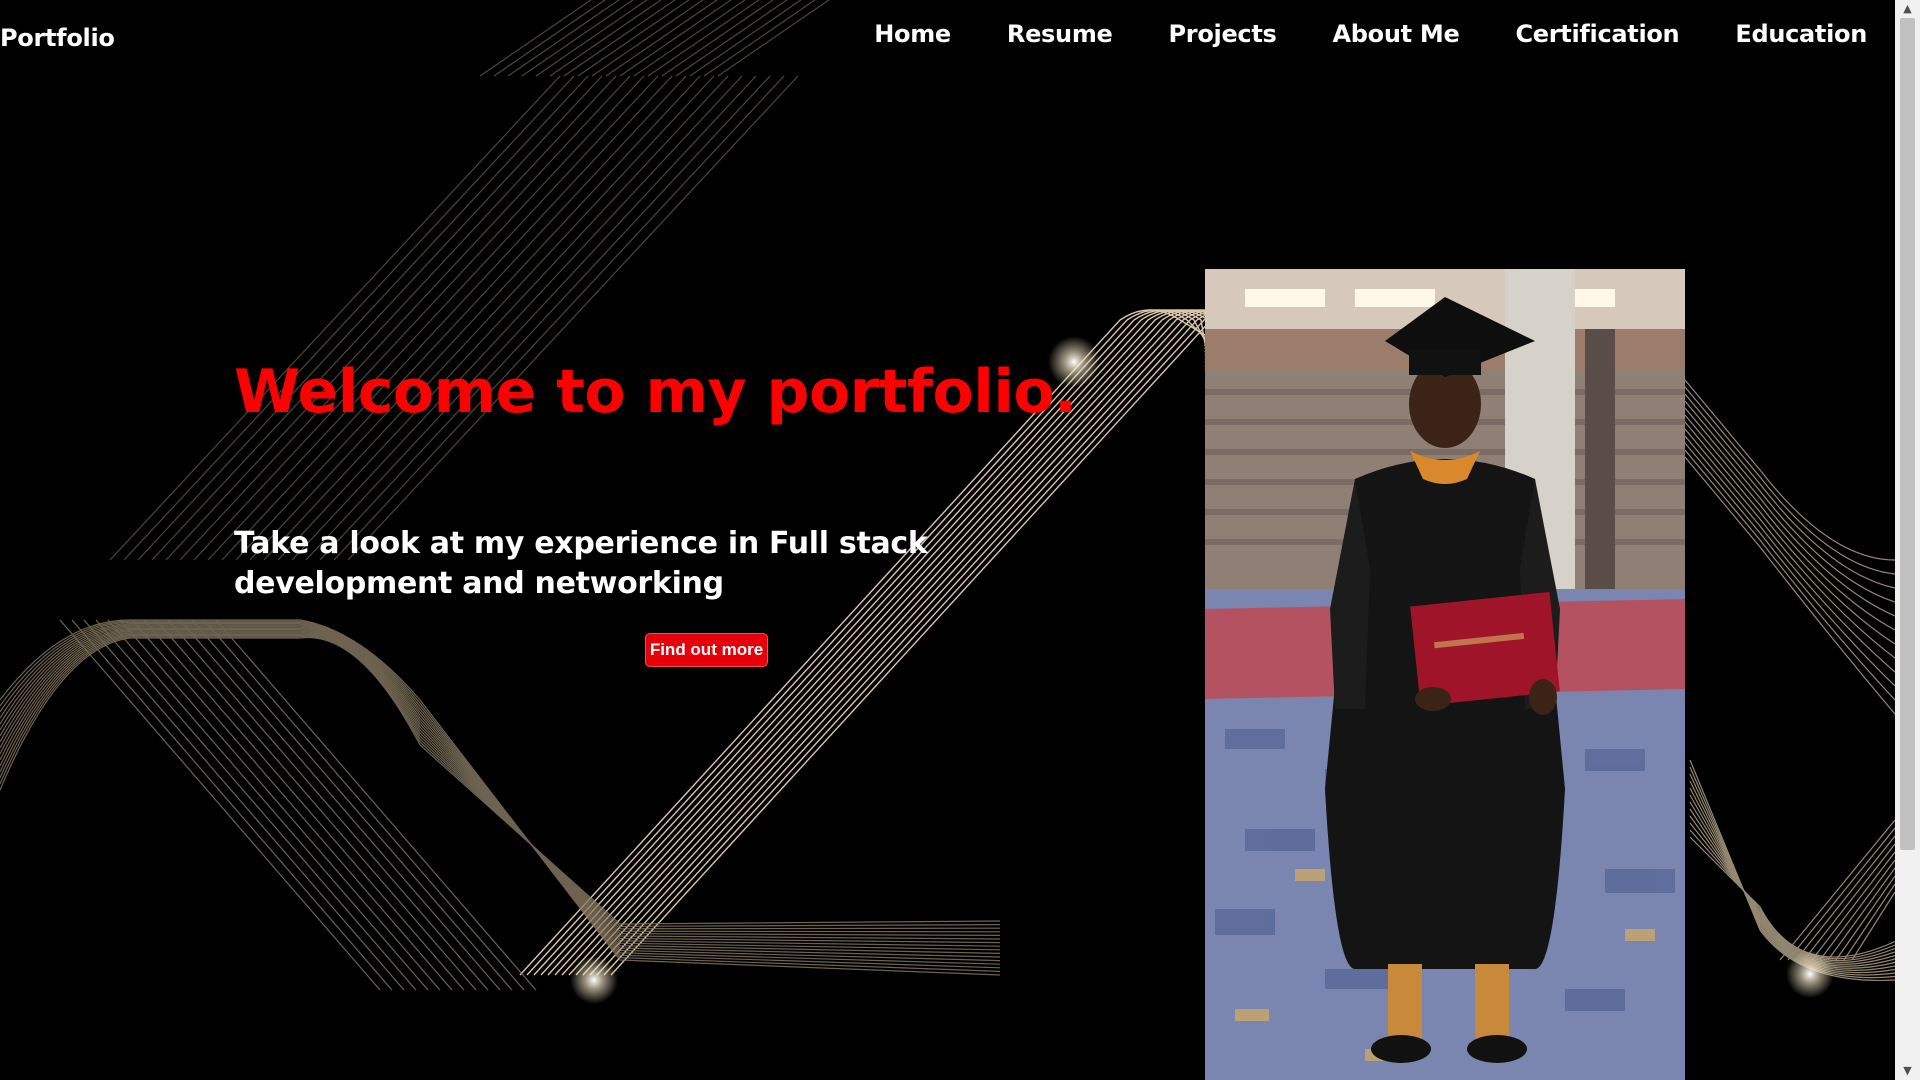 This screenshot has height=1080, width=1920. Describe the element at coordinates (1801, 34) in the screenshot. I see `nav-education: Education` at that location.